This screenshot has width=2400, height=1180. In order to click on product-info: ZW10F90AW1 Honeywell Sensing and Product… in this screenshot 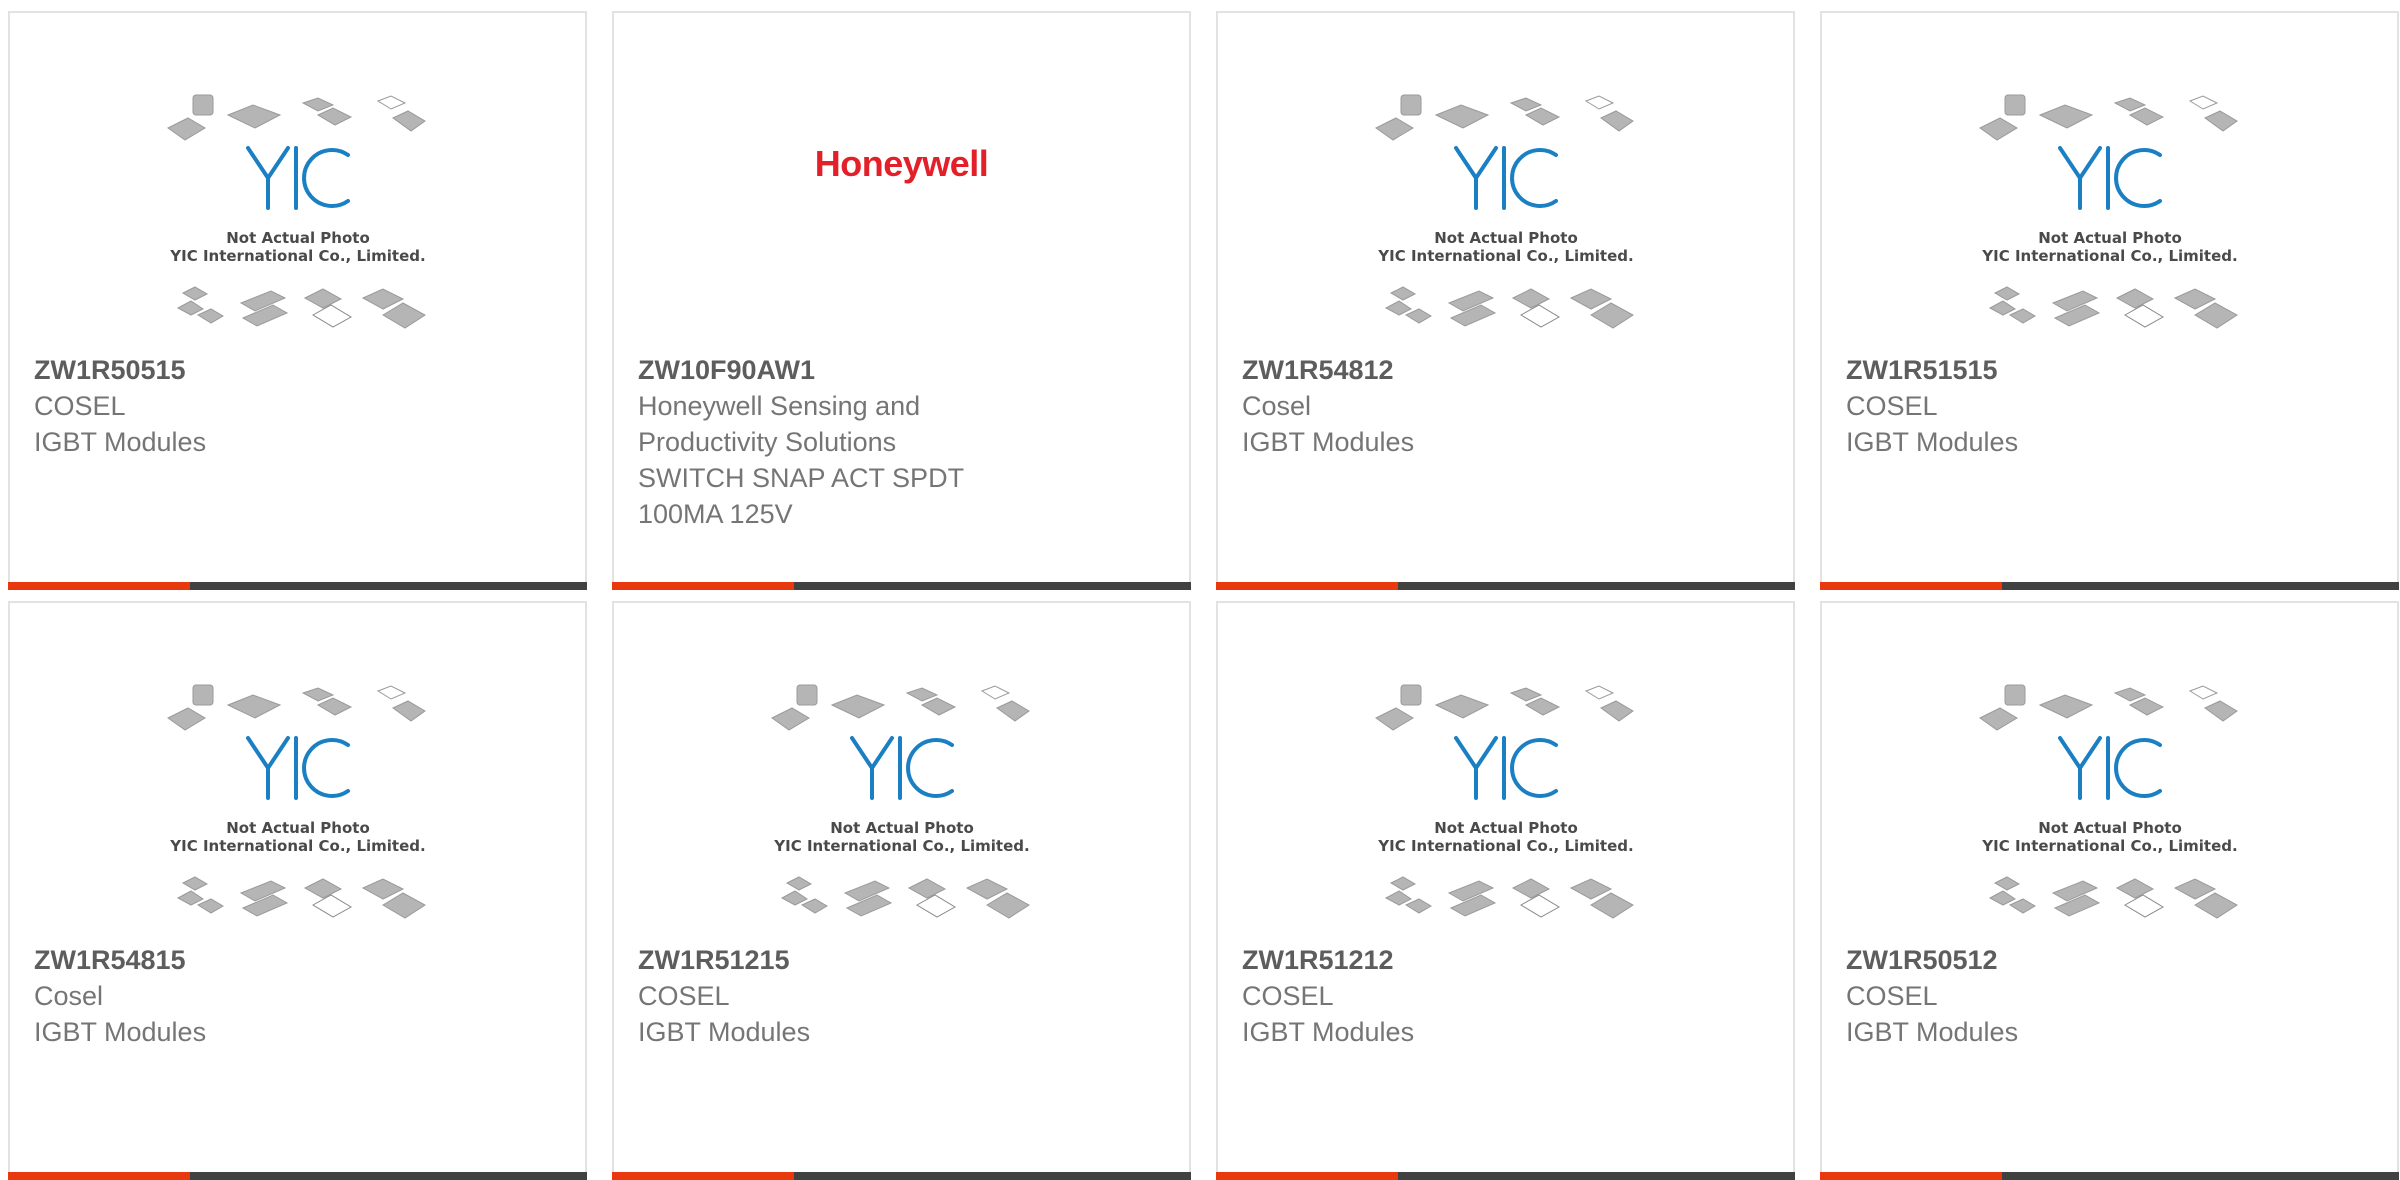, I will do `click(808, 442)`.